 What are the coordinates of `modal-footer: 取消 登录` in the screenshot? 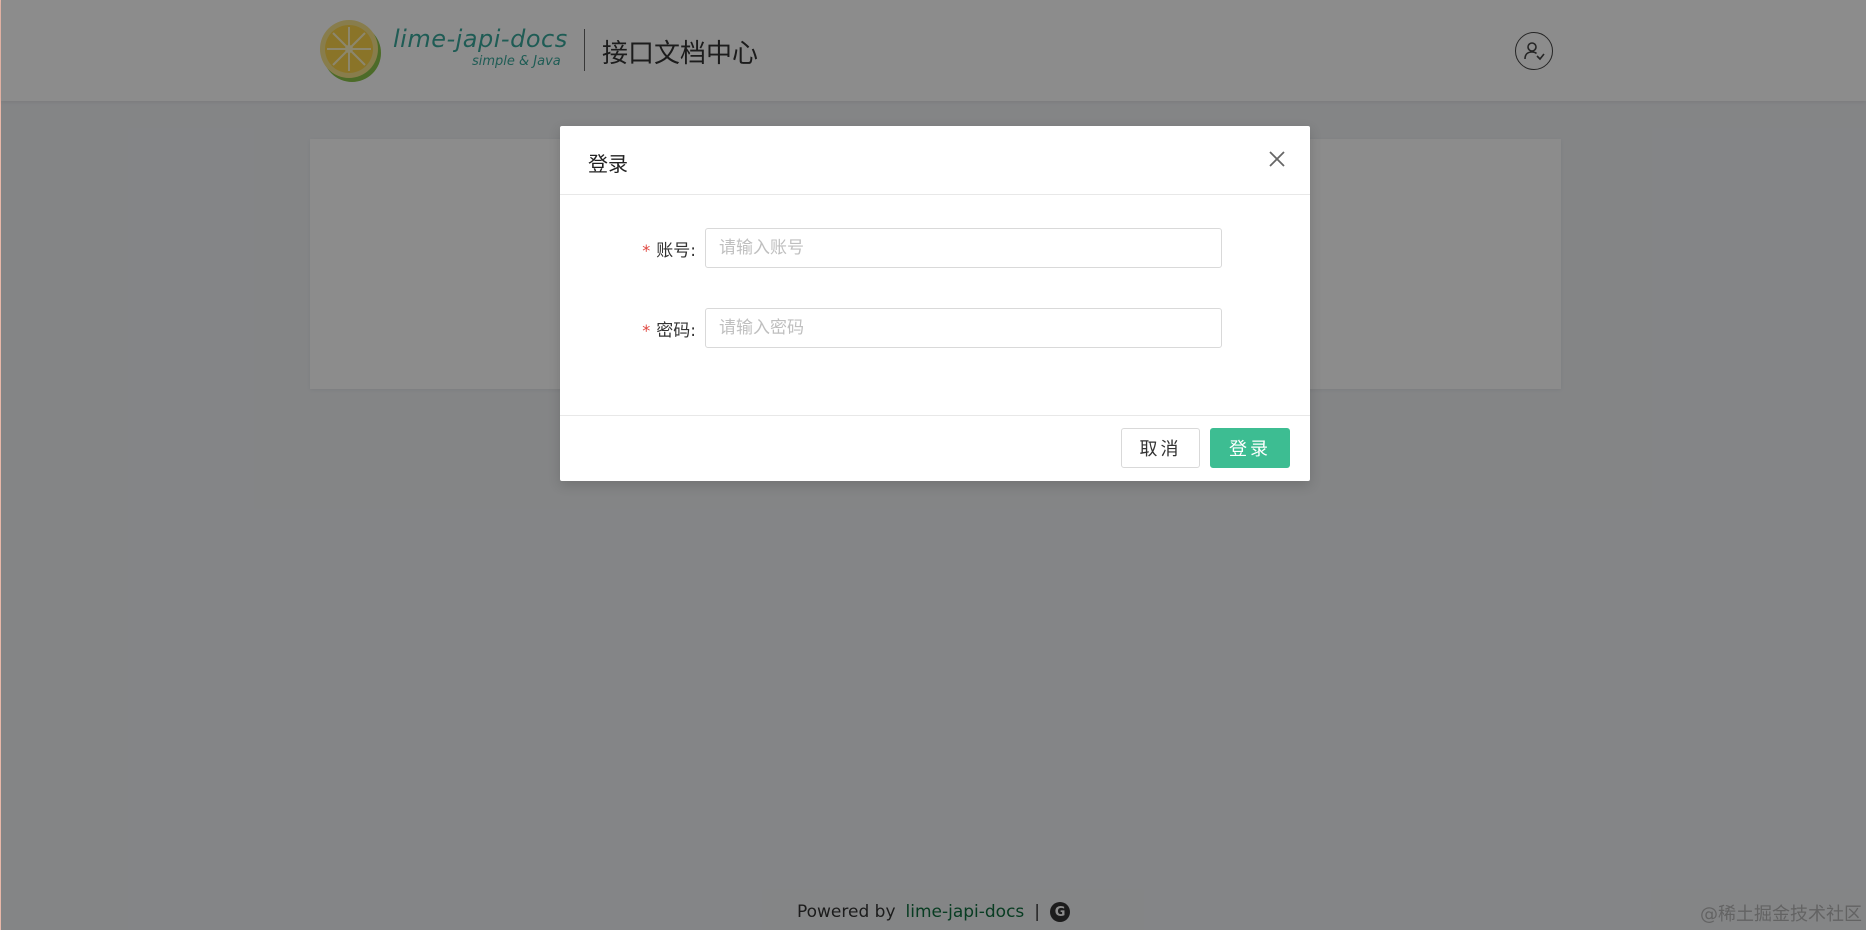 It's located at (935, 448).